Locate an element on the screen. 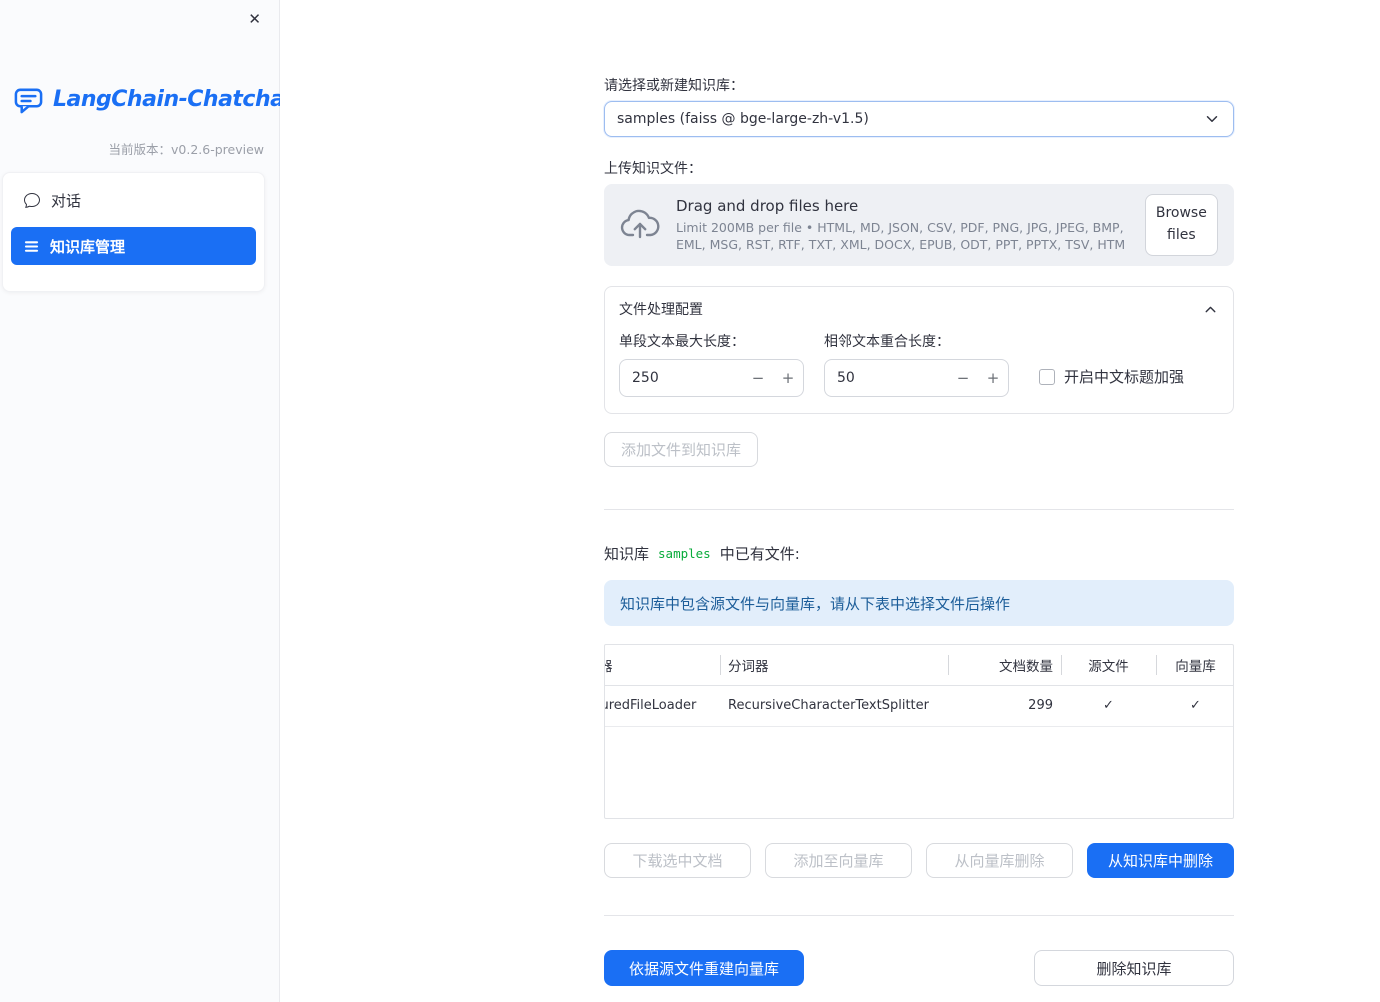  kb-select-value: samples (faiss @ bge-large-zh-v1.5) is located at coordinates (743, 119).